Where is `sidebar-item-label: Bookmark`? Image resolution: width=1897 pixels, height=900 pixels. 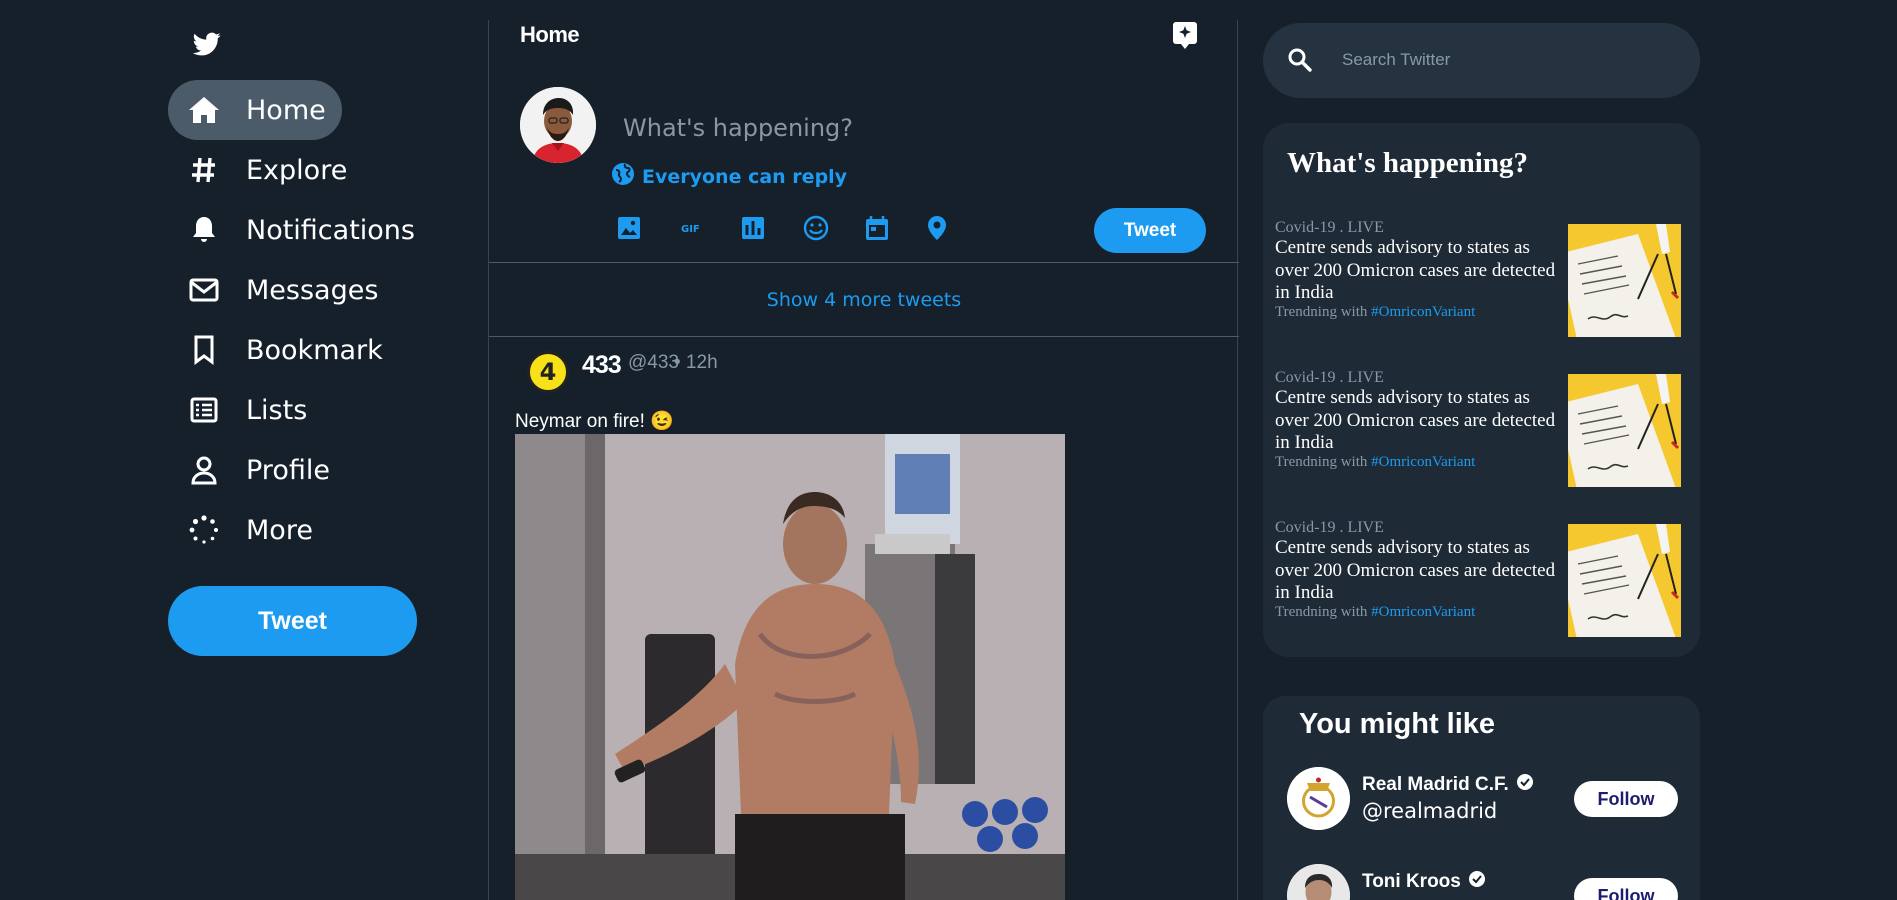 sidebar-item-label: Bookmark is located at coordinates (314, 350).